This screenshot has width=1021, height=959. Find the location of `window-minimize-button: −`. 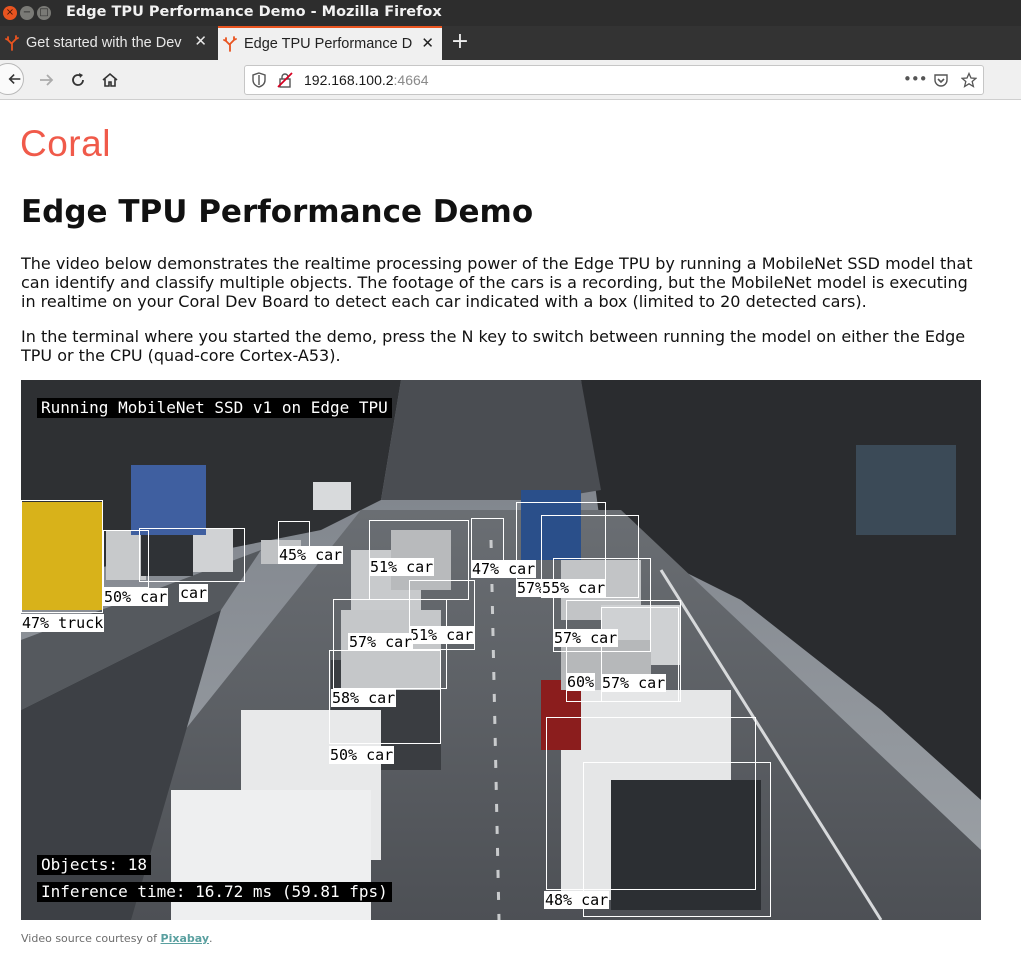

window-minimize-button: − is located at coordinates (27, 13).